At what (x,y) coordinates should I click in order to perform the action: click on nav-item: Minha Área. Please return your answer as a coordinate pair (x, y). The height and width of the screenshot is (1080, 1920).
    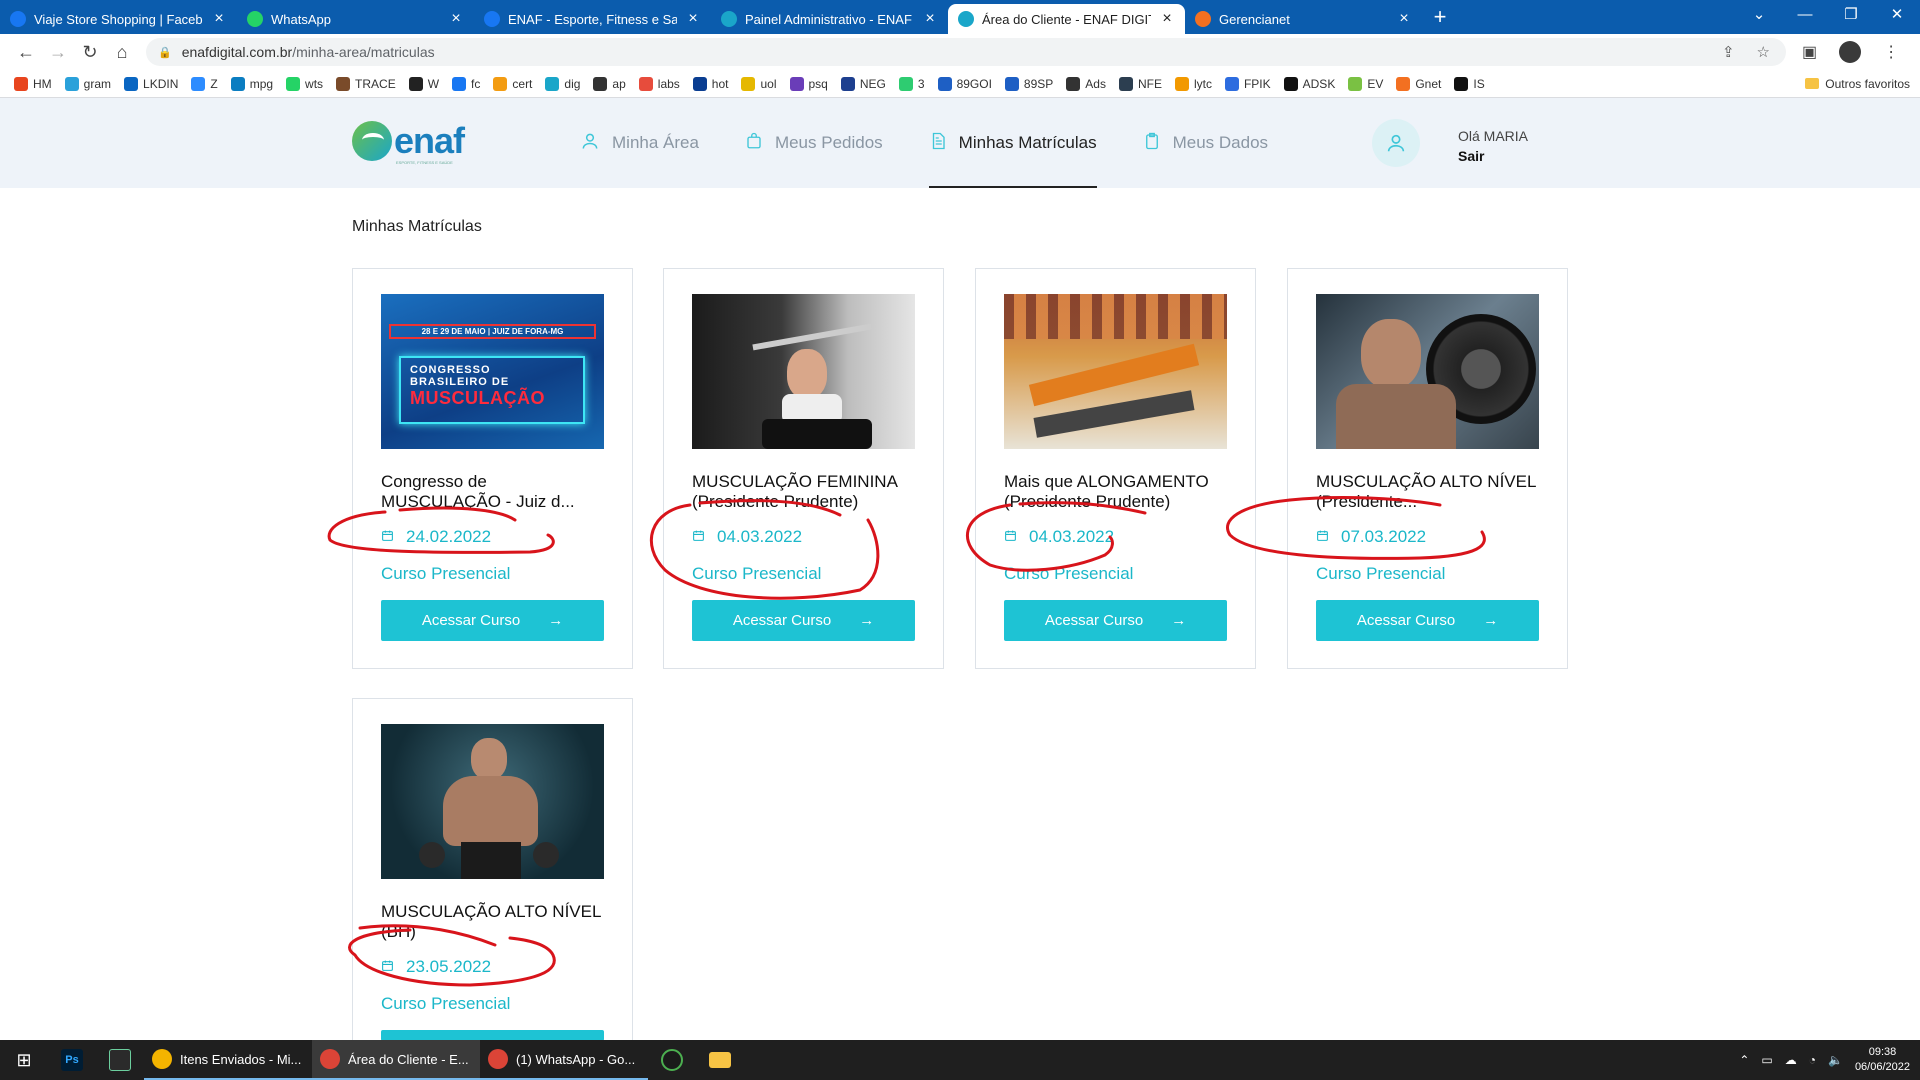
    Looking at the image, I should click on (639, 143).